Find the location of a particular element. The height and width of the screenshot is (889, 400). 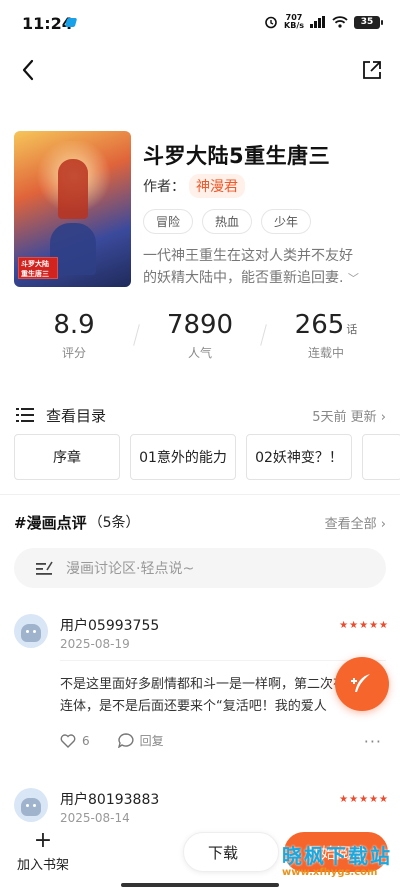

chapter-list: 序章 01意外的能力 02妖神变？！ is located at coordinates (207, 457).